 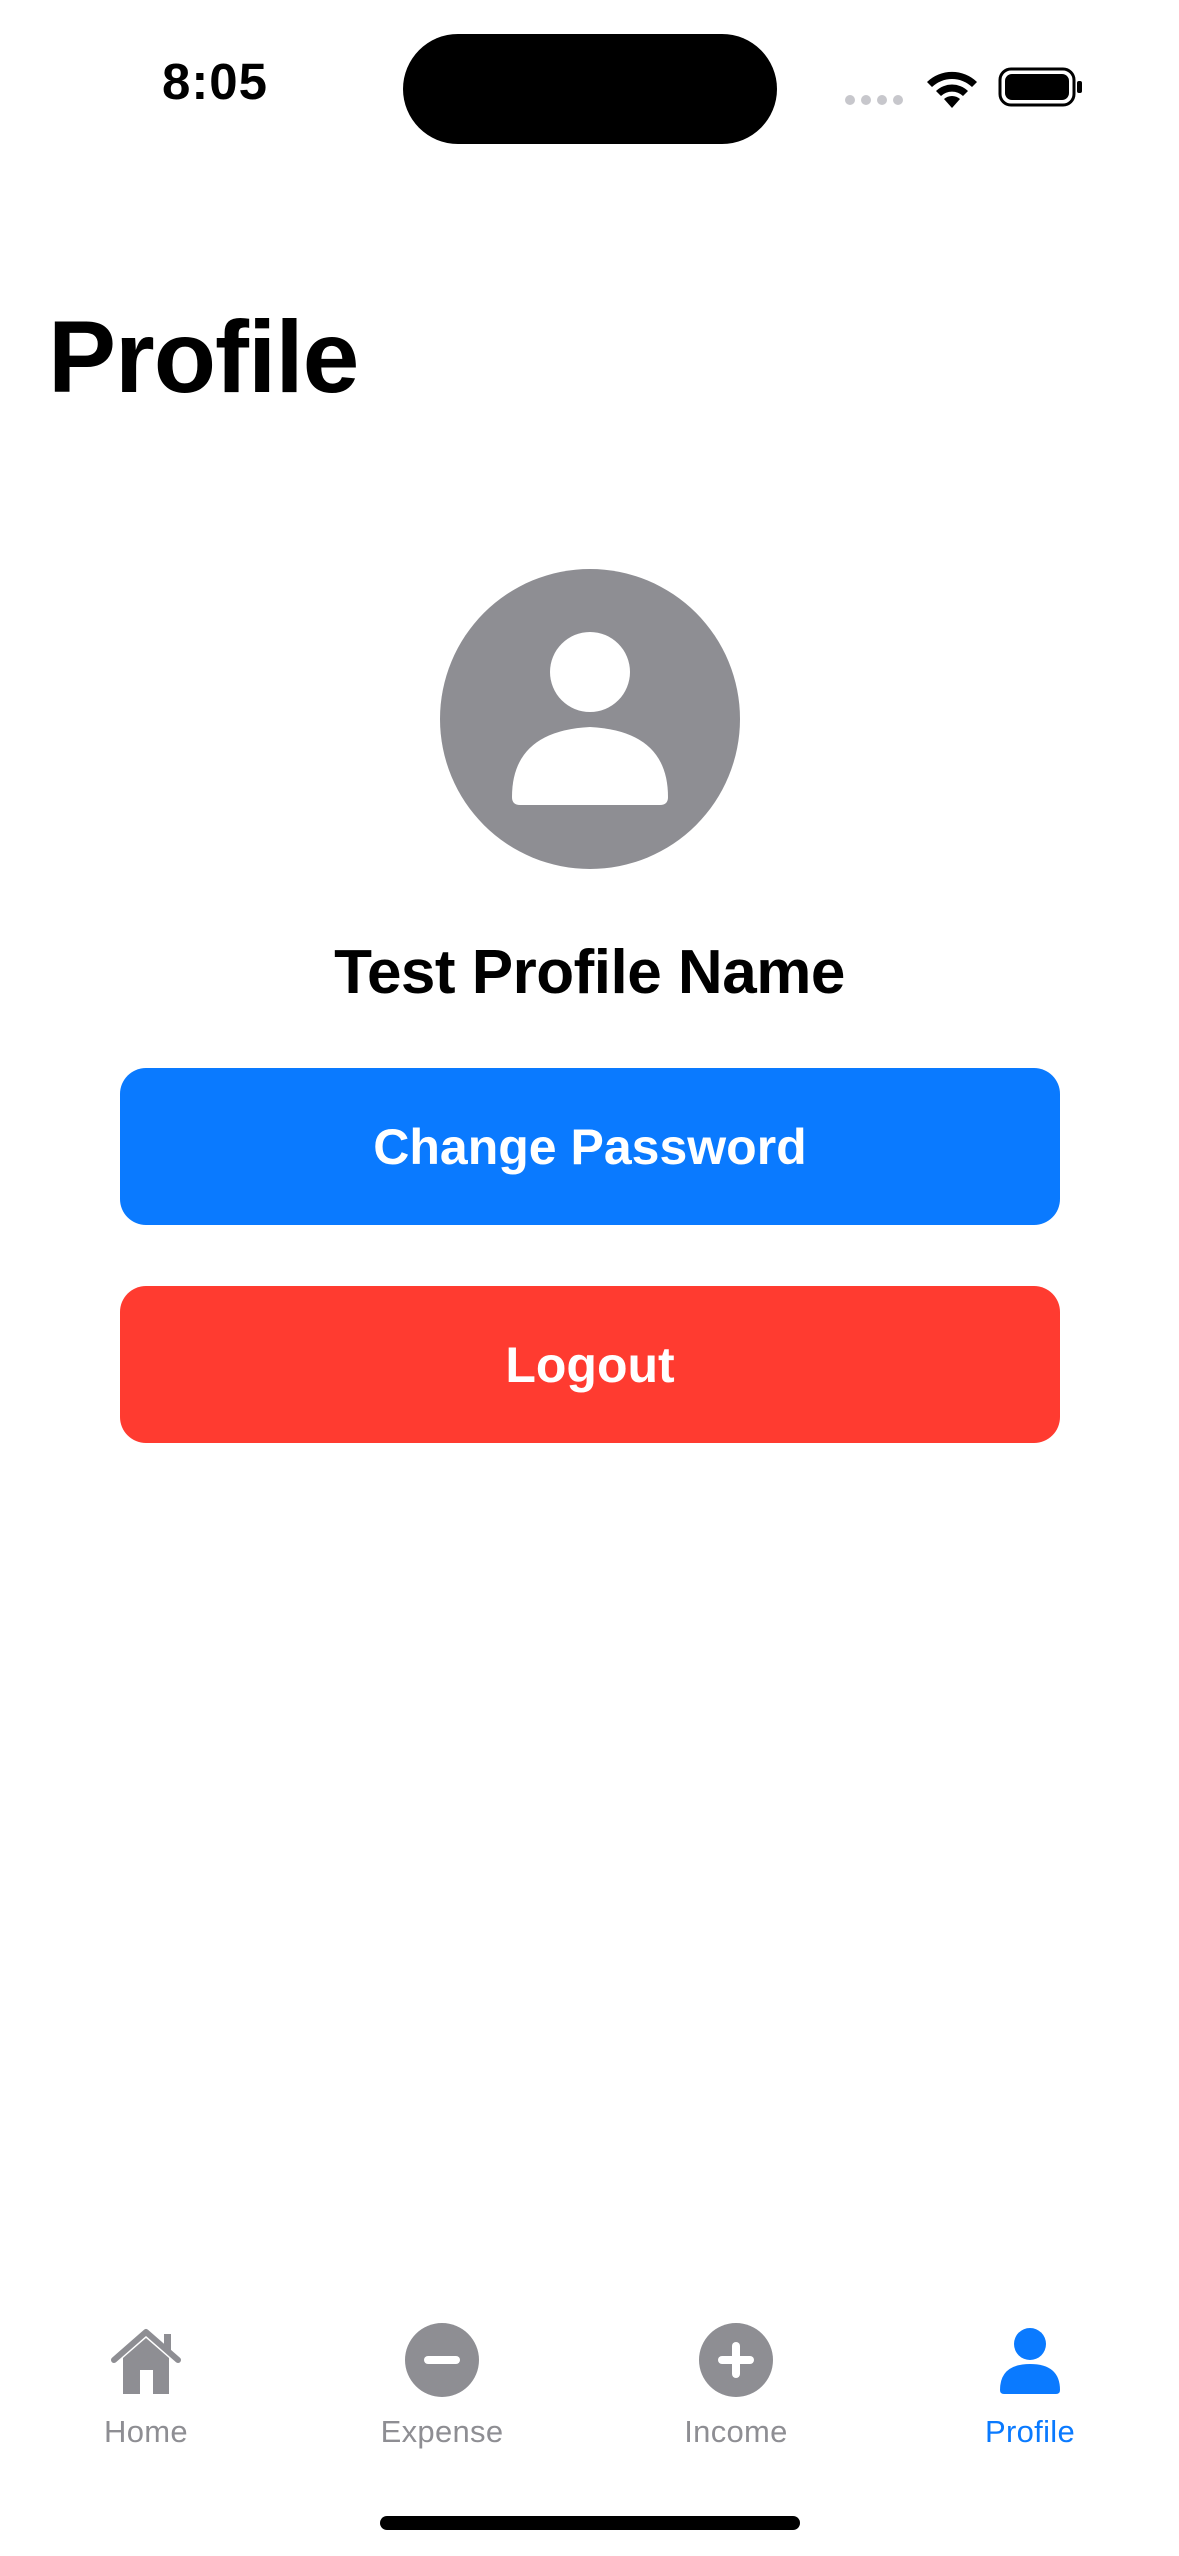 I want to click on battery-icon, so click(x=1040, y=87).